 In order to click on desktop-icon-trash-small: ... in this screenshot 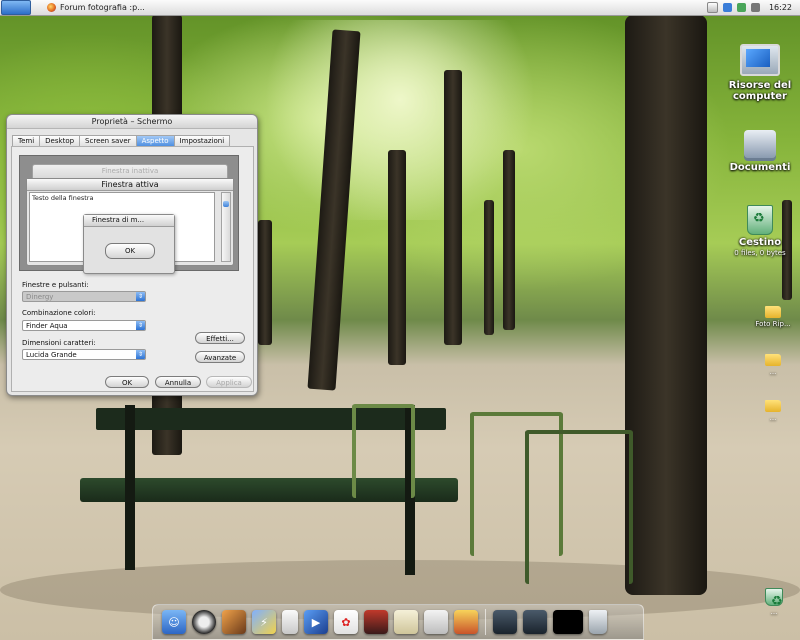, I will do `click(774, 602)`.